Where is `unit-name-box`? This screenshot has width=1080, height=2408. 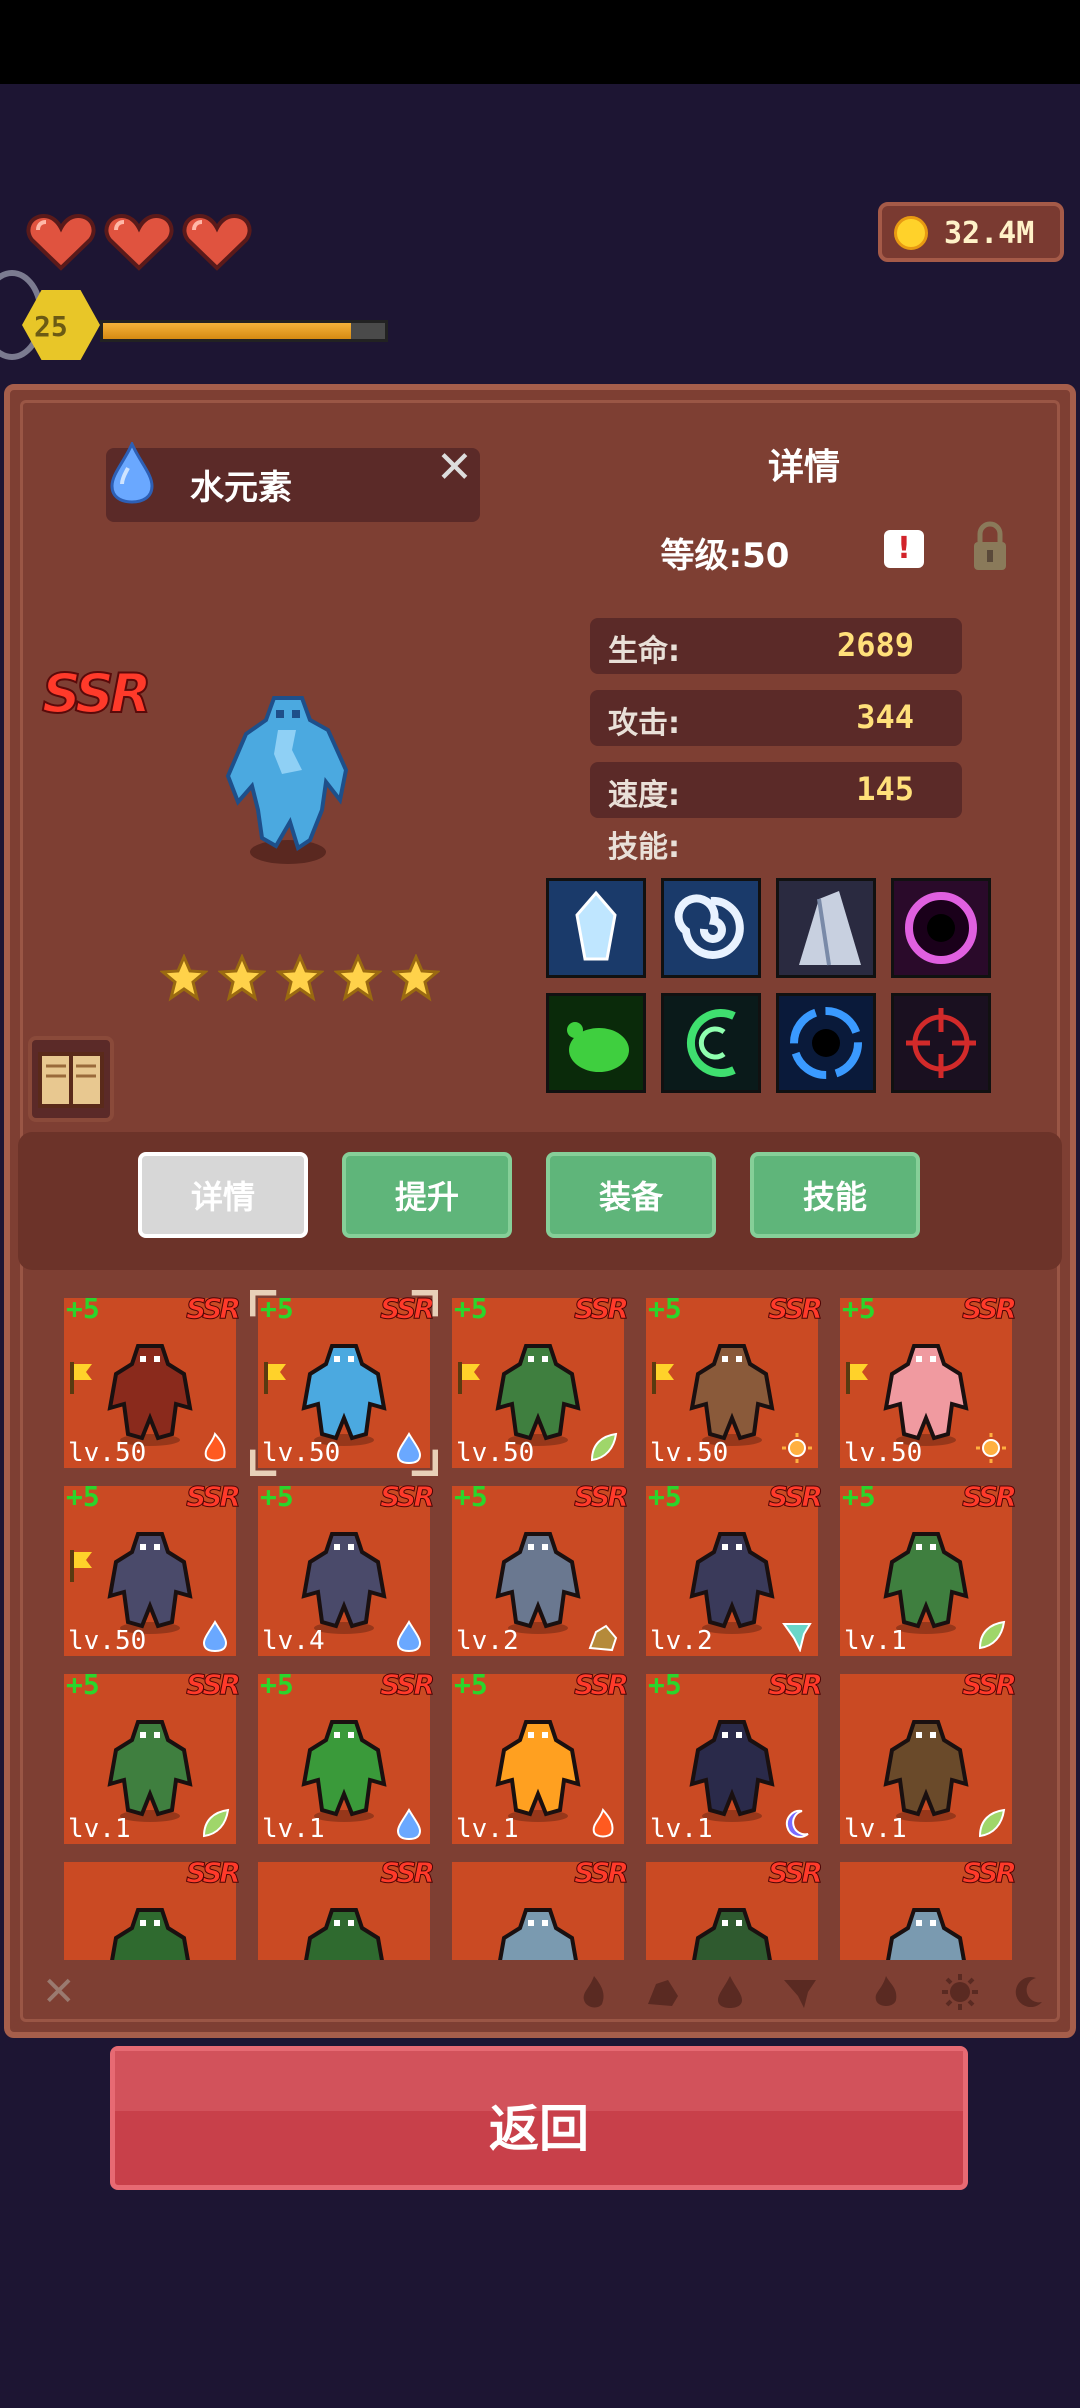 unit-name-box is located at coordinates (293, 485).